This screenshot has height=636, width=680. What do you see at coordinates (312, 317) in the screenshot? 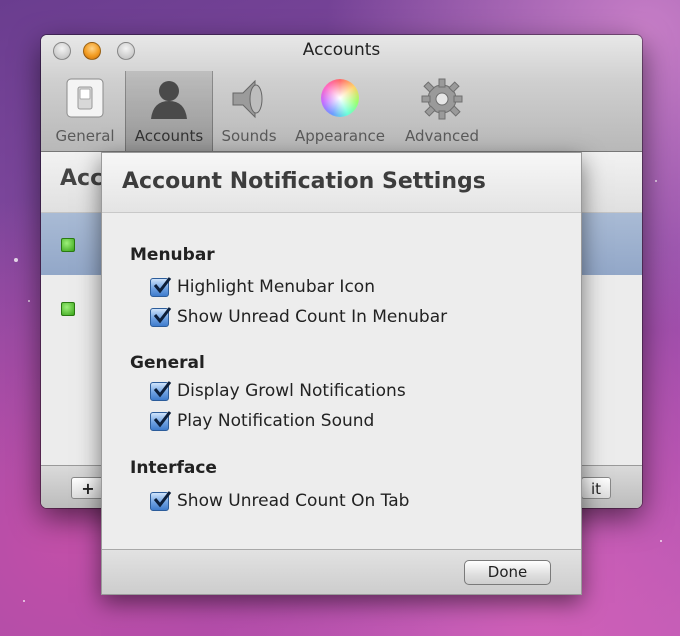
I see `checkbox-label: Show Unread Count In Menubar` at bounding box center [312, 317].